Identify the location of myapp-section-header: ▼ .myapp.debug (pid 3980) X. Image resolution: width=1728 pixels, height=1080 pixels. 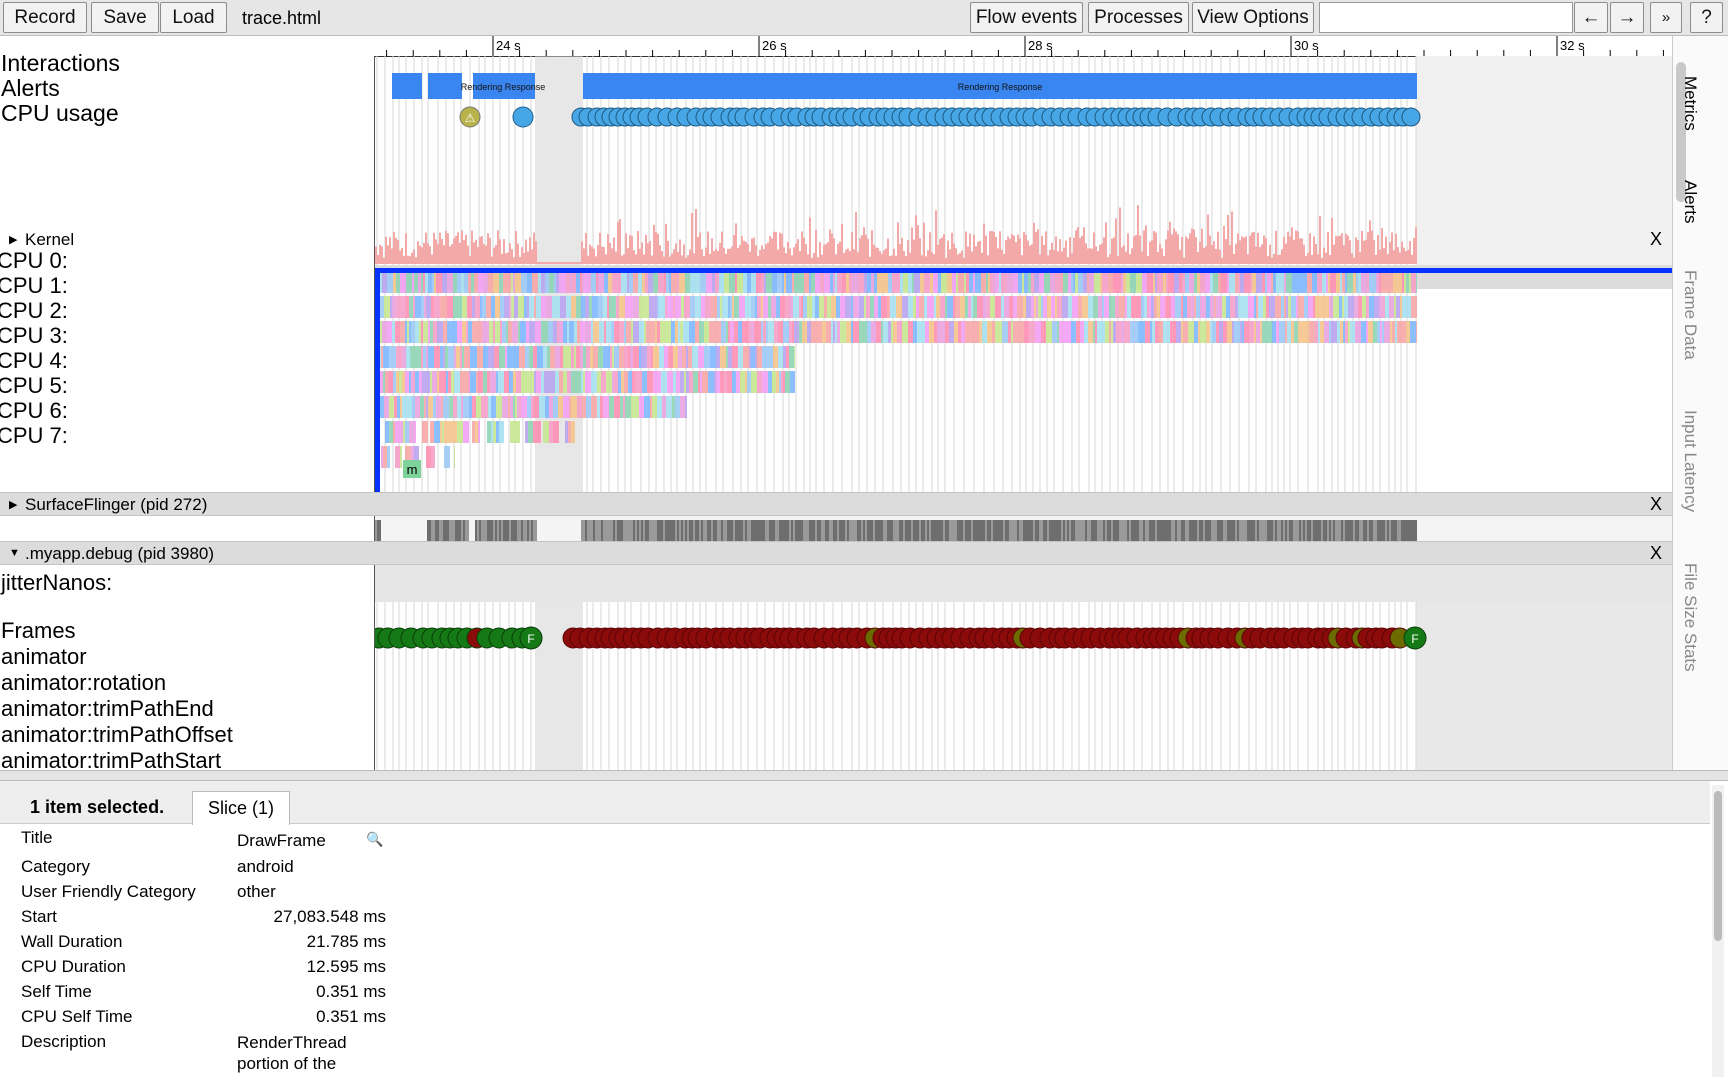
(836, 553).